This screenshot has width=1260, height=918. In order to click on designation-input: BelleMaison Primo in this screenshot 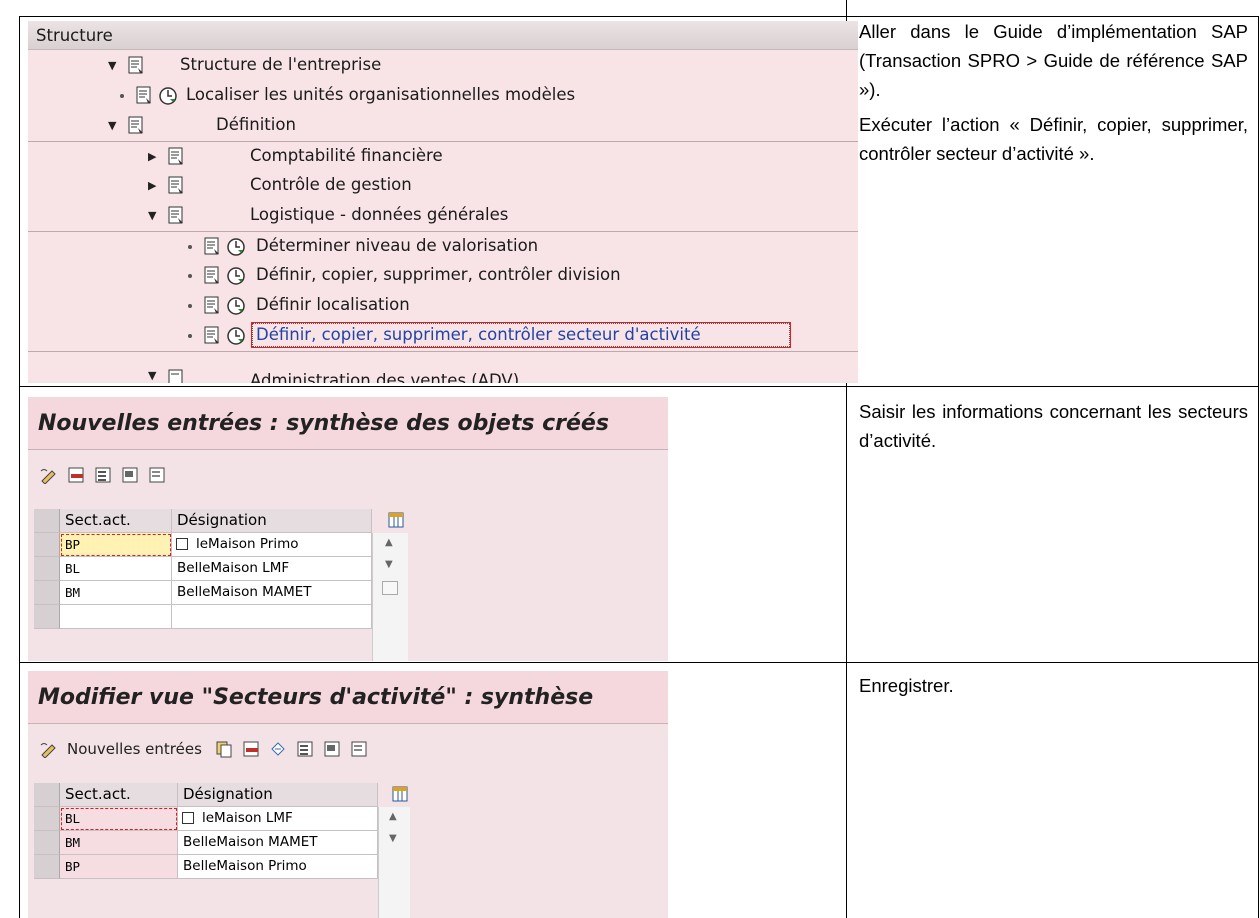, I will do `click(278, 867)`.